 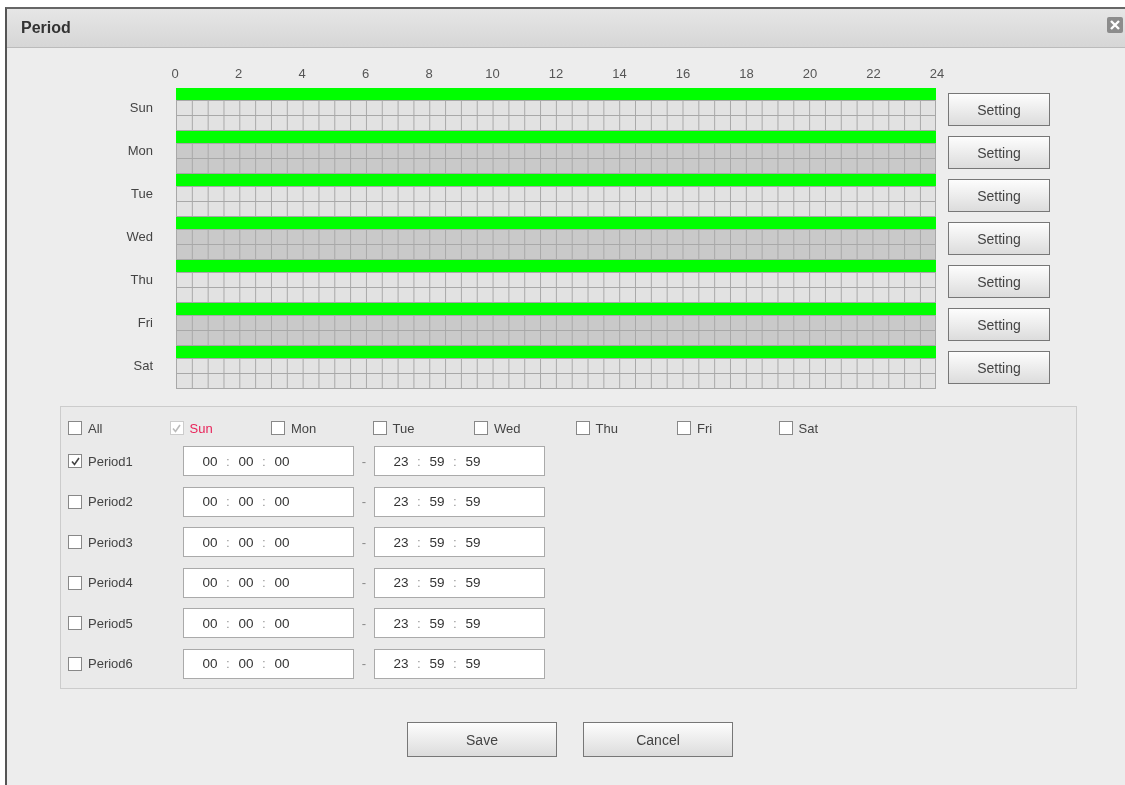 What do you see at coordinates (482, 739) in the screenshot?
I see `save-button: Save` at bounding box center [482, 739].